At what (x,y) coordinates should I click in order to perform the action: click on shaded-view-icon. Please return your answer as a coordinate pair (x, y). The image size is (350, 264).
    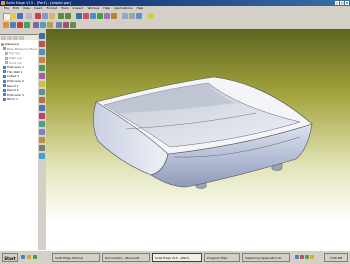
    Looking at the image, I should click on (125, 15).